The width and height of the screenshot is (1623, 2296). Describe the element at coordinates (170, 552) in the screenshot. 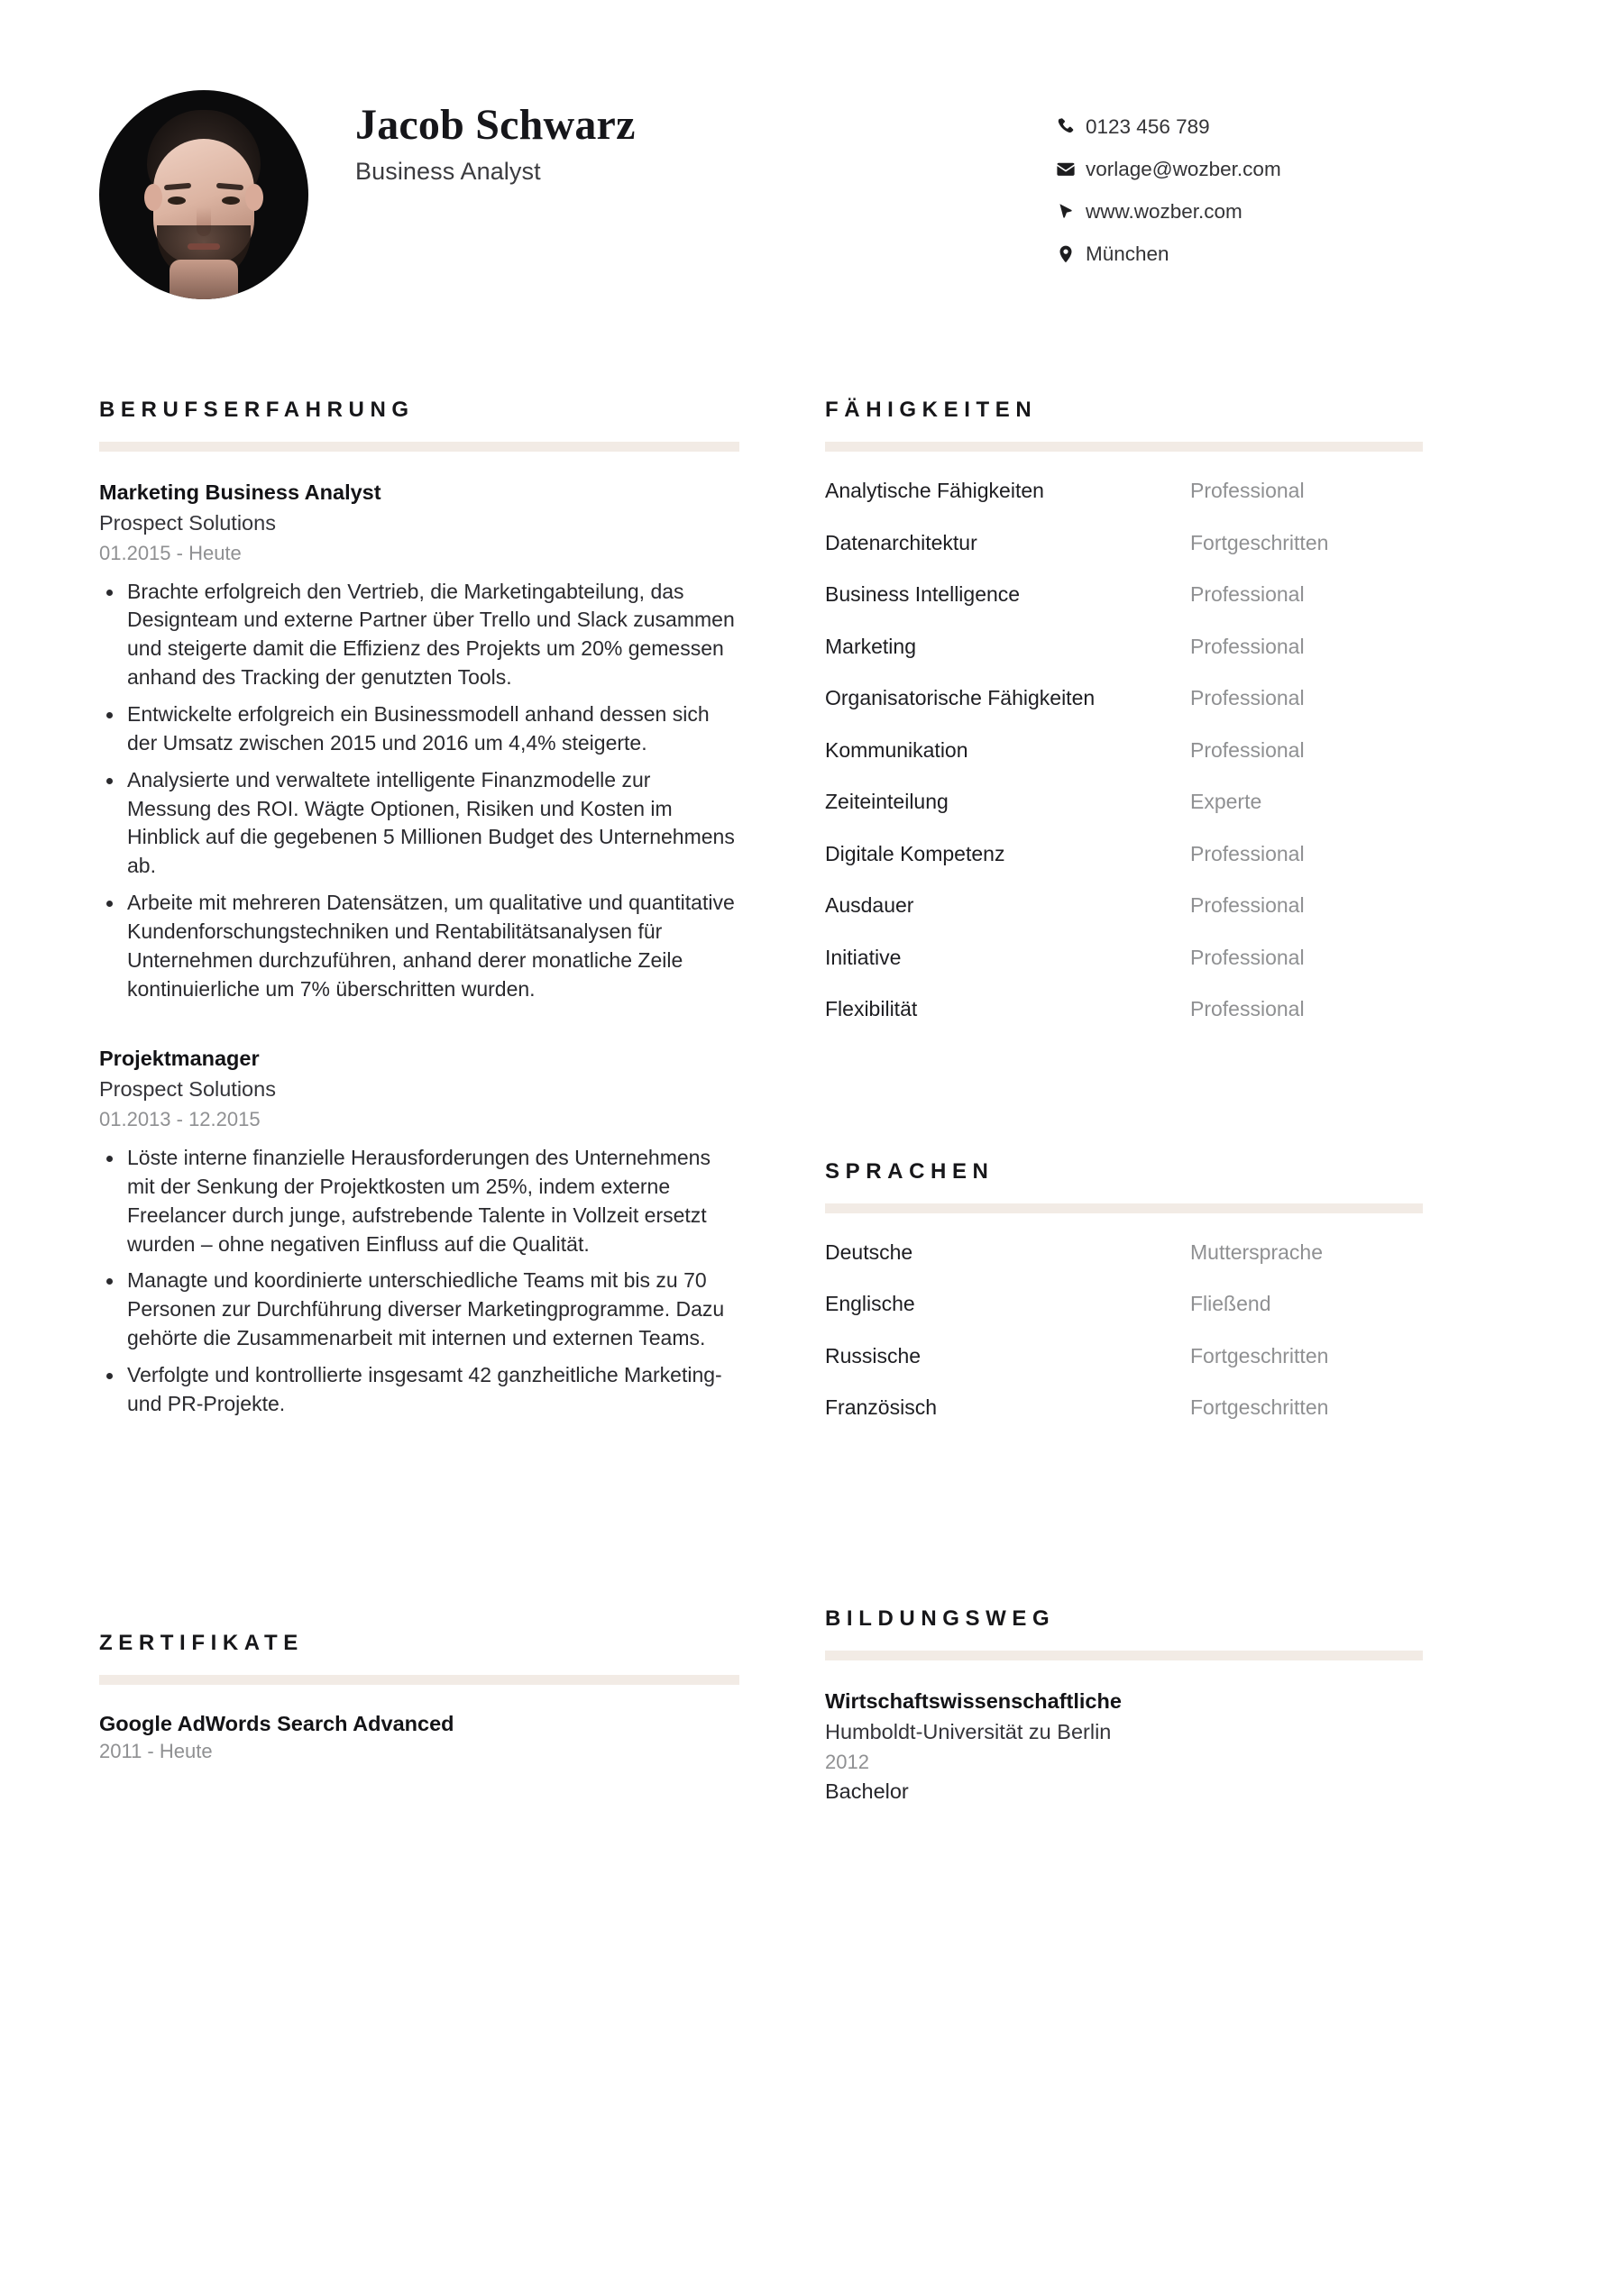

I see `experience-dates: 01.2015 - Heute` at that location.